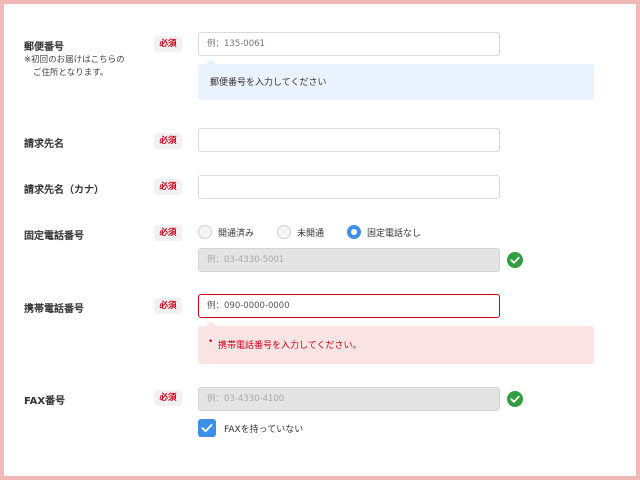 The width and height of the screenshot is (640, 480). Describe the element at coordinates (45, 401) in the screenshot. I see `fax-label: FAX番号` at that location.